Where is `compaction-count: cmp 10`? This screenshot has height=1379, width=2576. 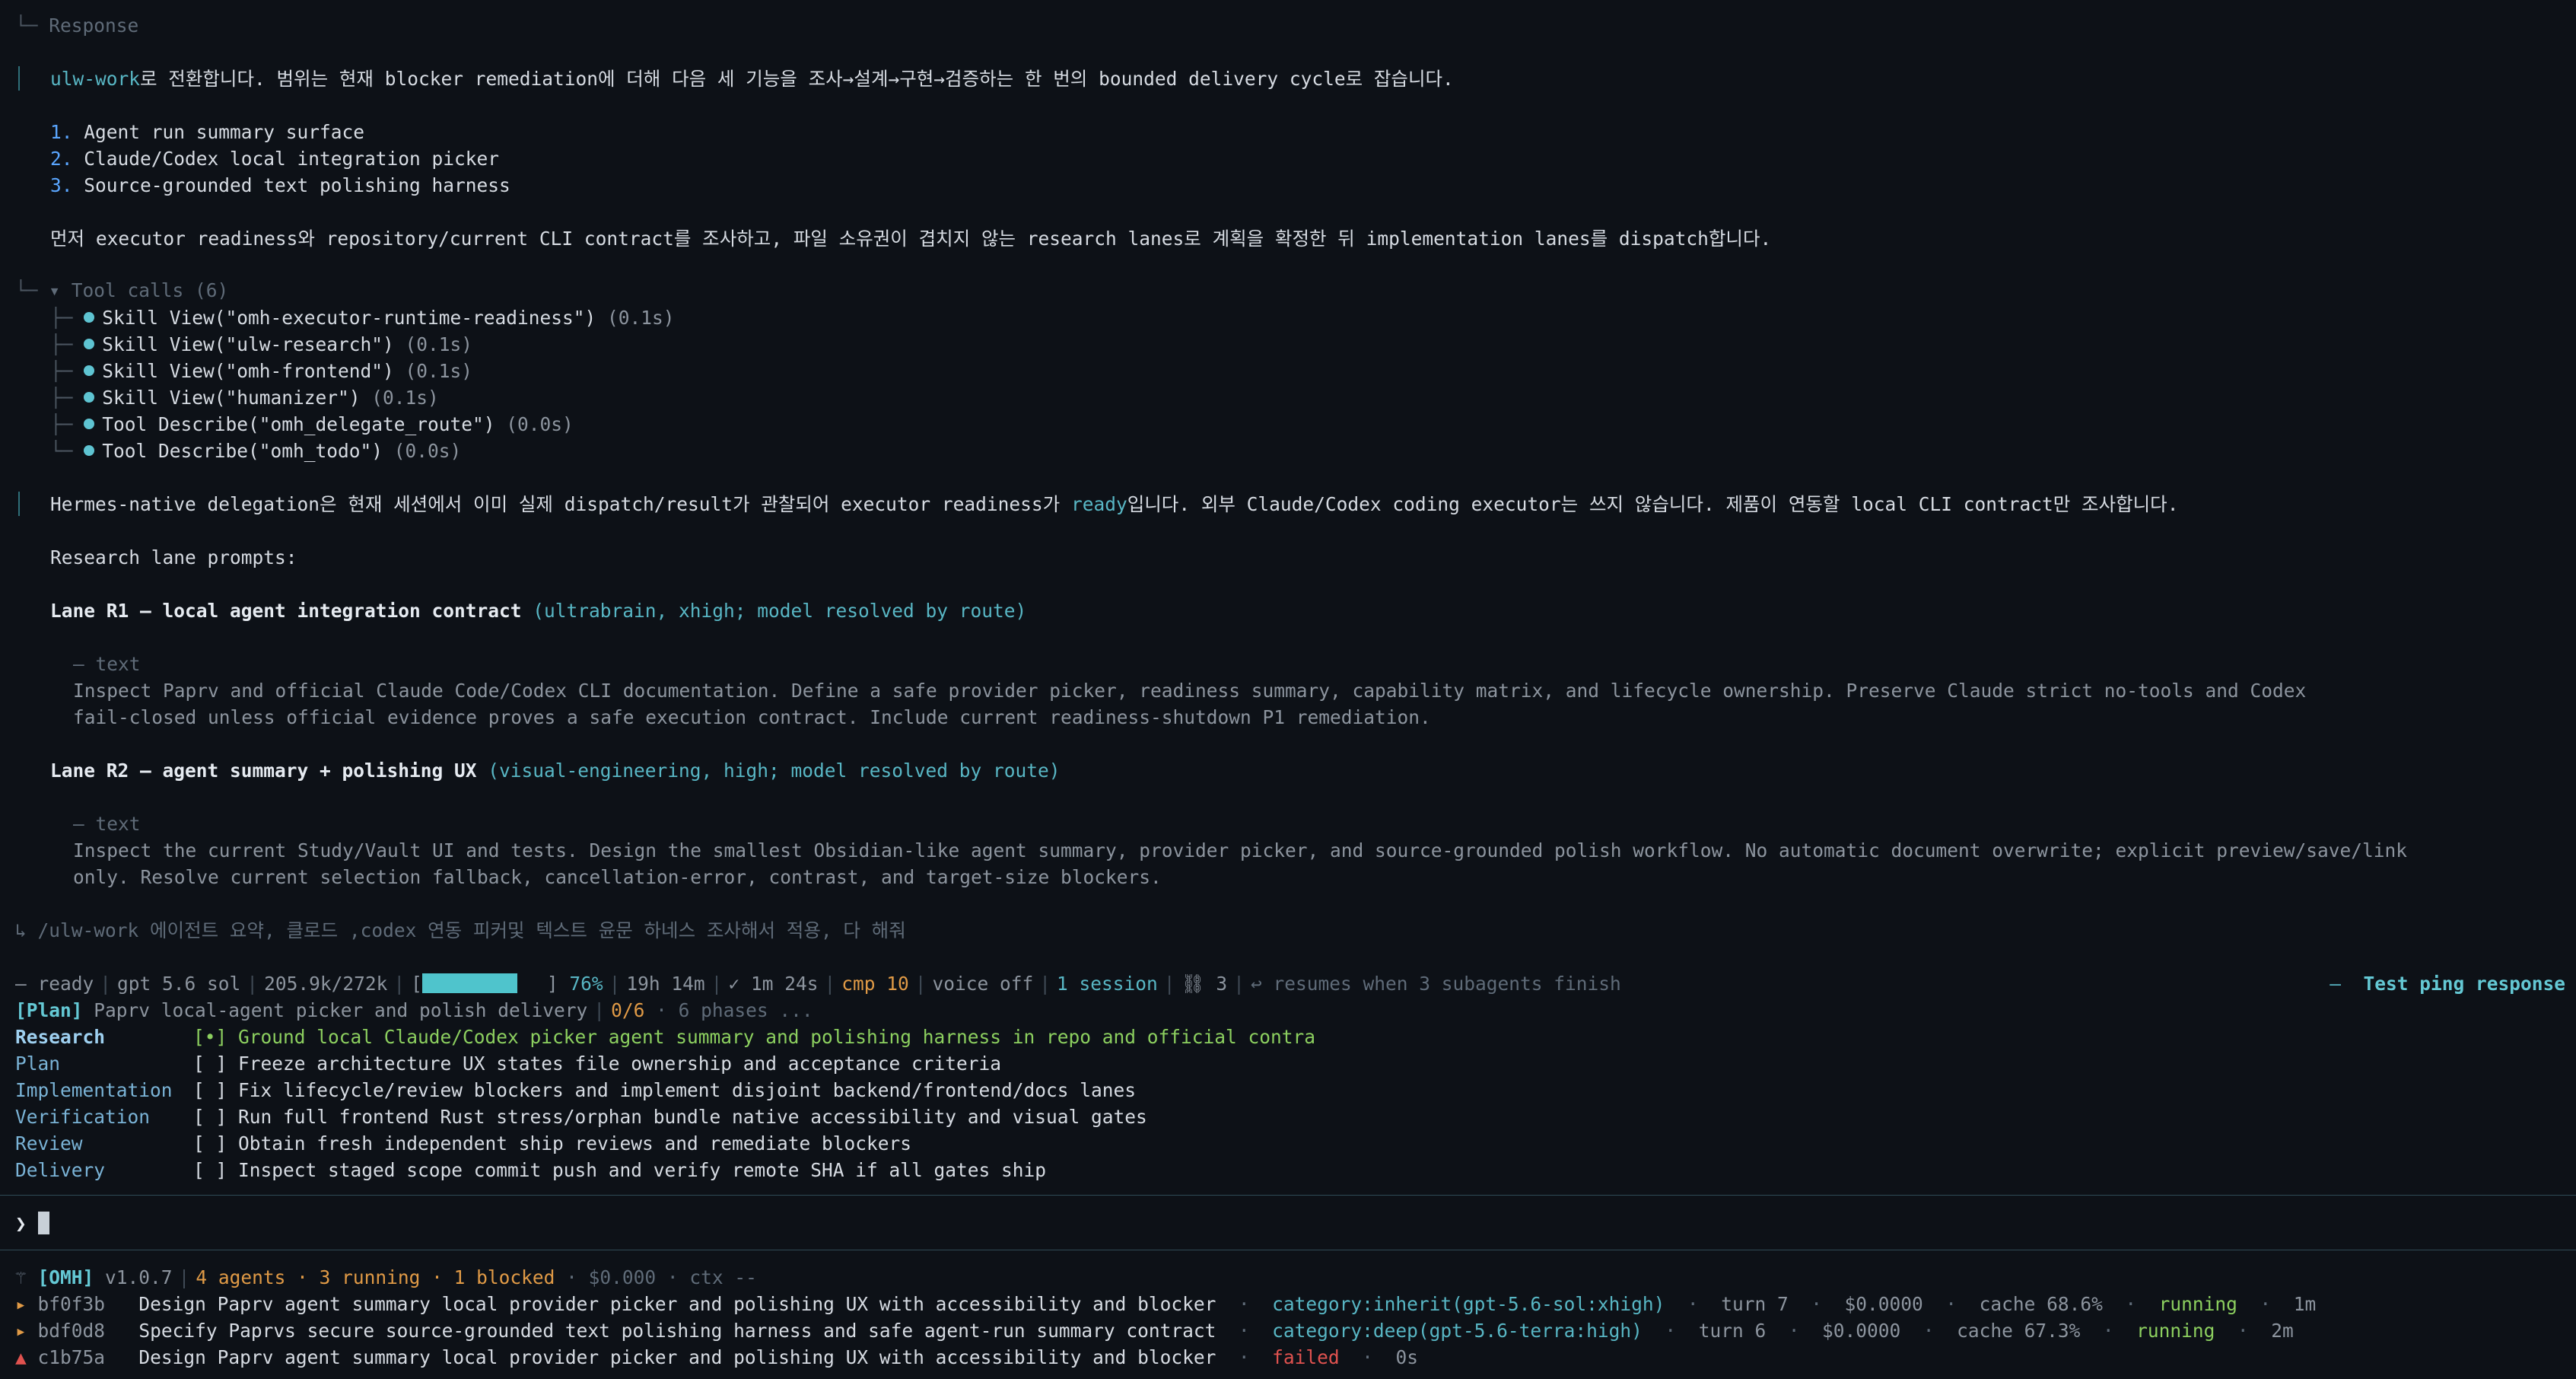
compaction-count: cmp 10 is located at coordinates (875, 984).